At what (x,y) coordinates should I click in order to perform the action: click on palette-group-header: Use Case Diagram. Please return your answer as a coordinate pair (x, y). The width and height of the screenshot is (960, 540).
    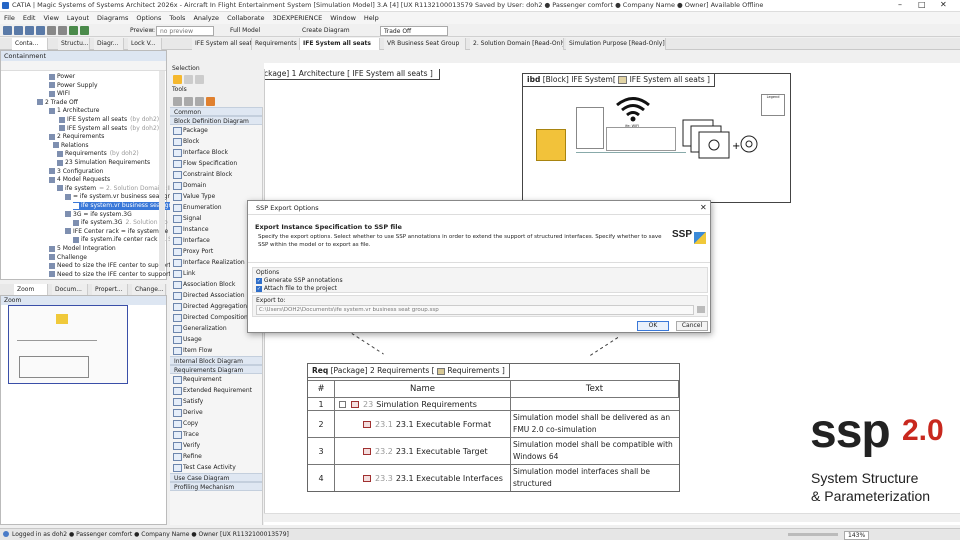
    Looking at the image, I should click on (216, 477).